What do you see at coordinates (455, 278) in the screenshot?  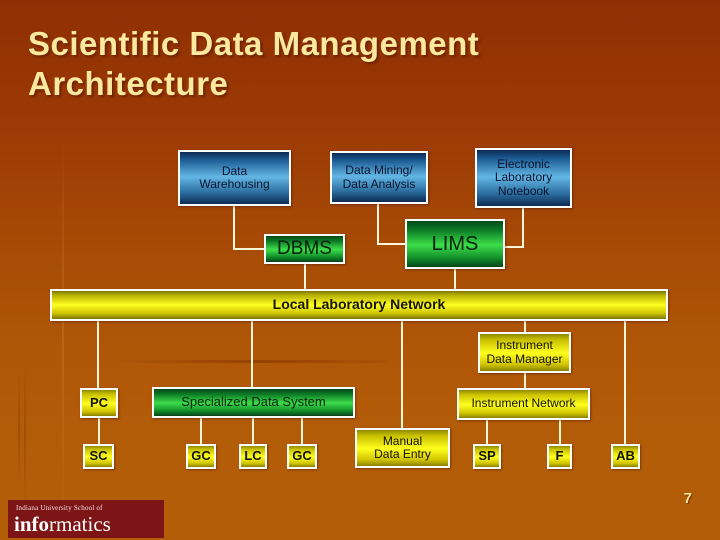 I see `connector-lims-network` at bounding box center [455, 278].